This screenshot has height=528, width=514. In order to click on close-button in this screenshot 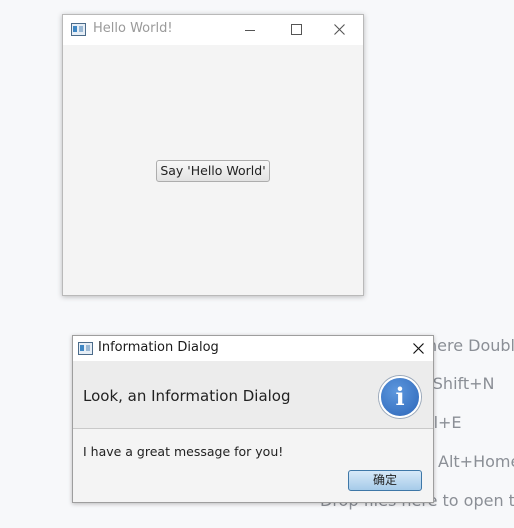, I will do `click(340, 30)`.